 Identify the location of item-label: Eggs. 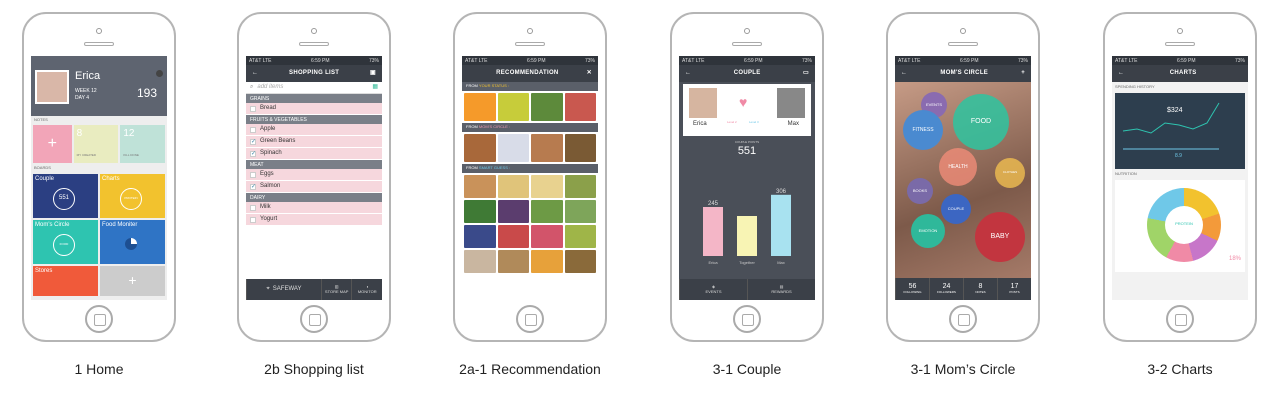
(267, 173).